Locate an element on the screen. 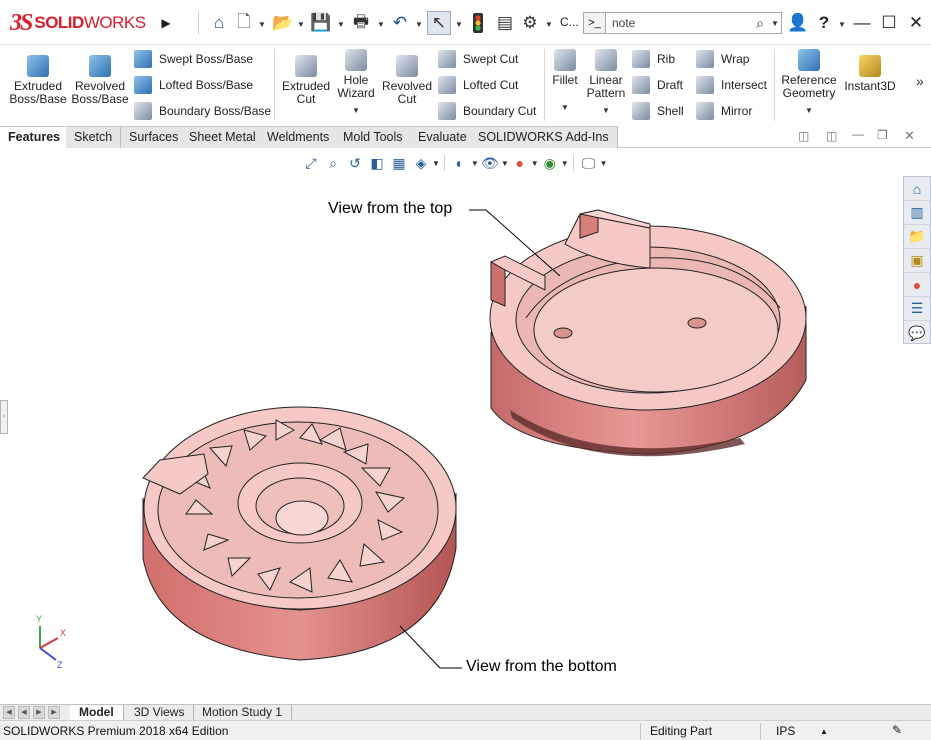 This screenshot has height=740, width=931. tab-sheet-metal: Sheet Metal is located at coordinates (223, 137).